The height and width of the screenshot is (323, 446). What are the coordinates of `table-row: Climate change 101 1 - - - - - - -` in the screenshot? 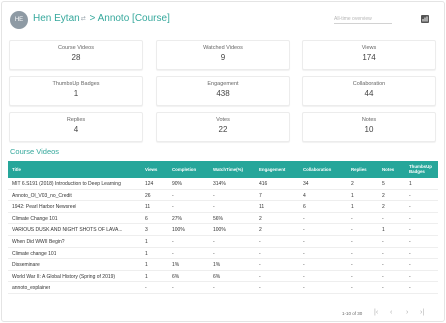 It's located at (223, 254).